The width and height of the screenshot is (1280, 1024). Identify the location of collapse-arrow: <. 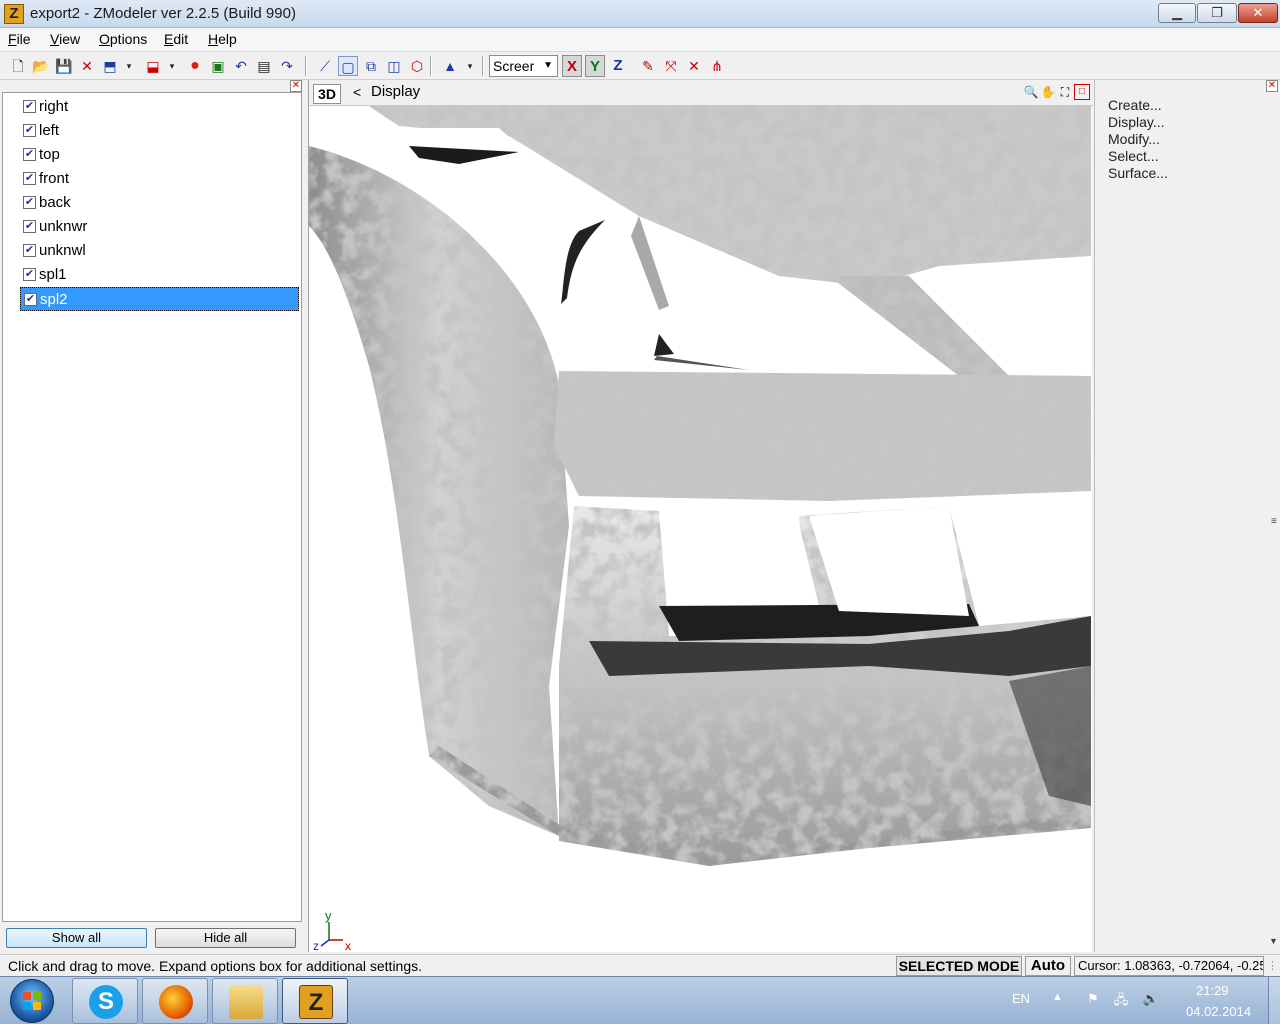
(357, 92).